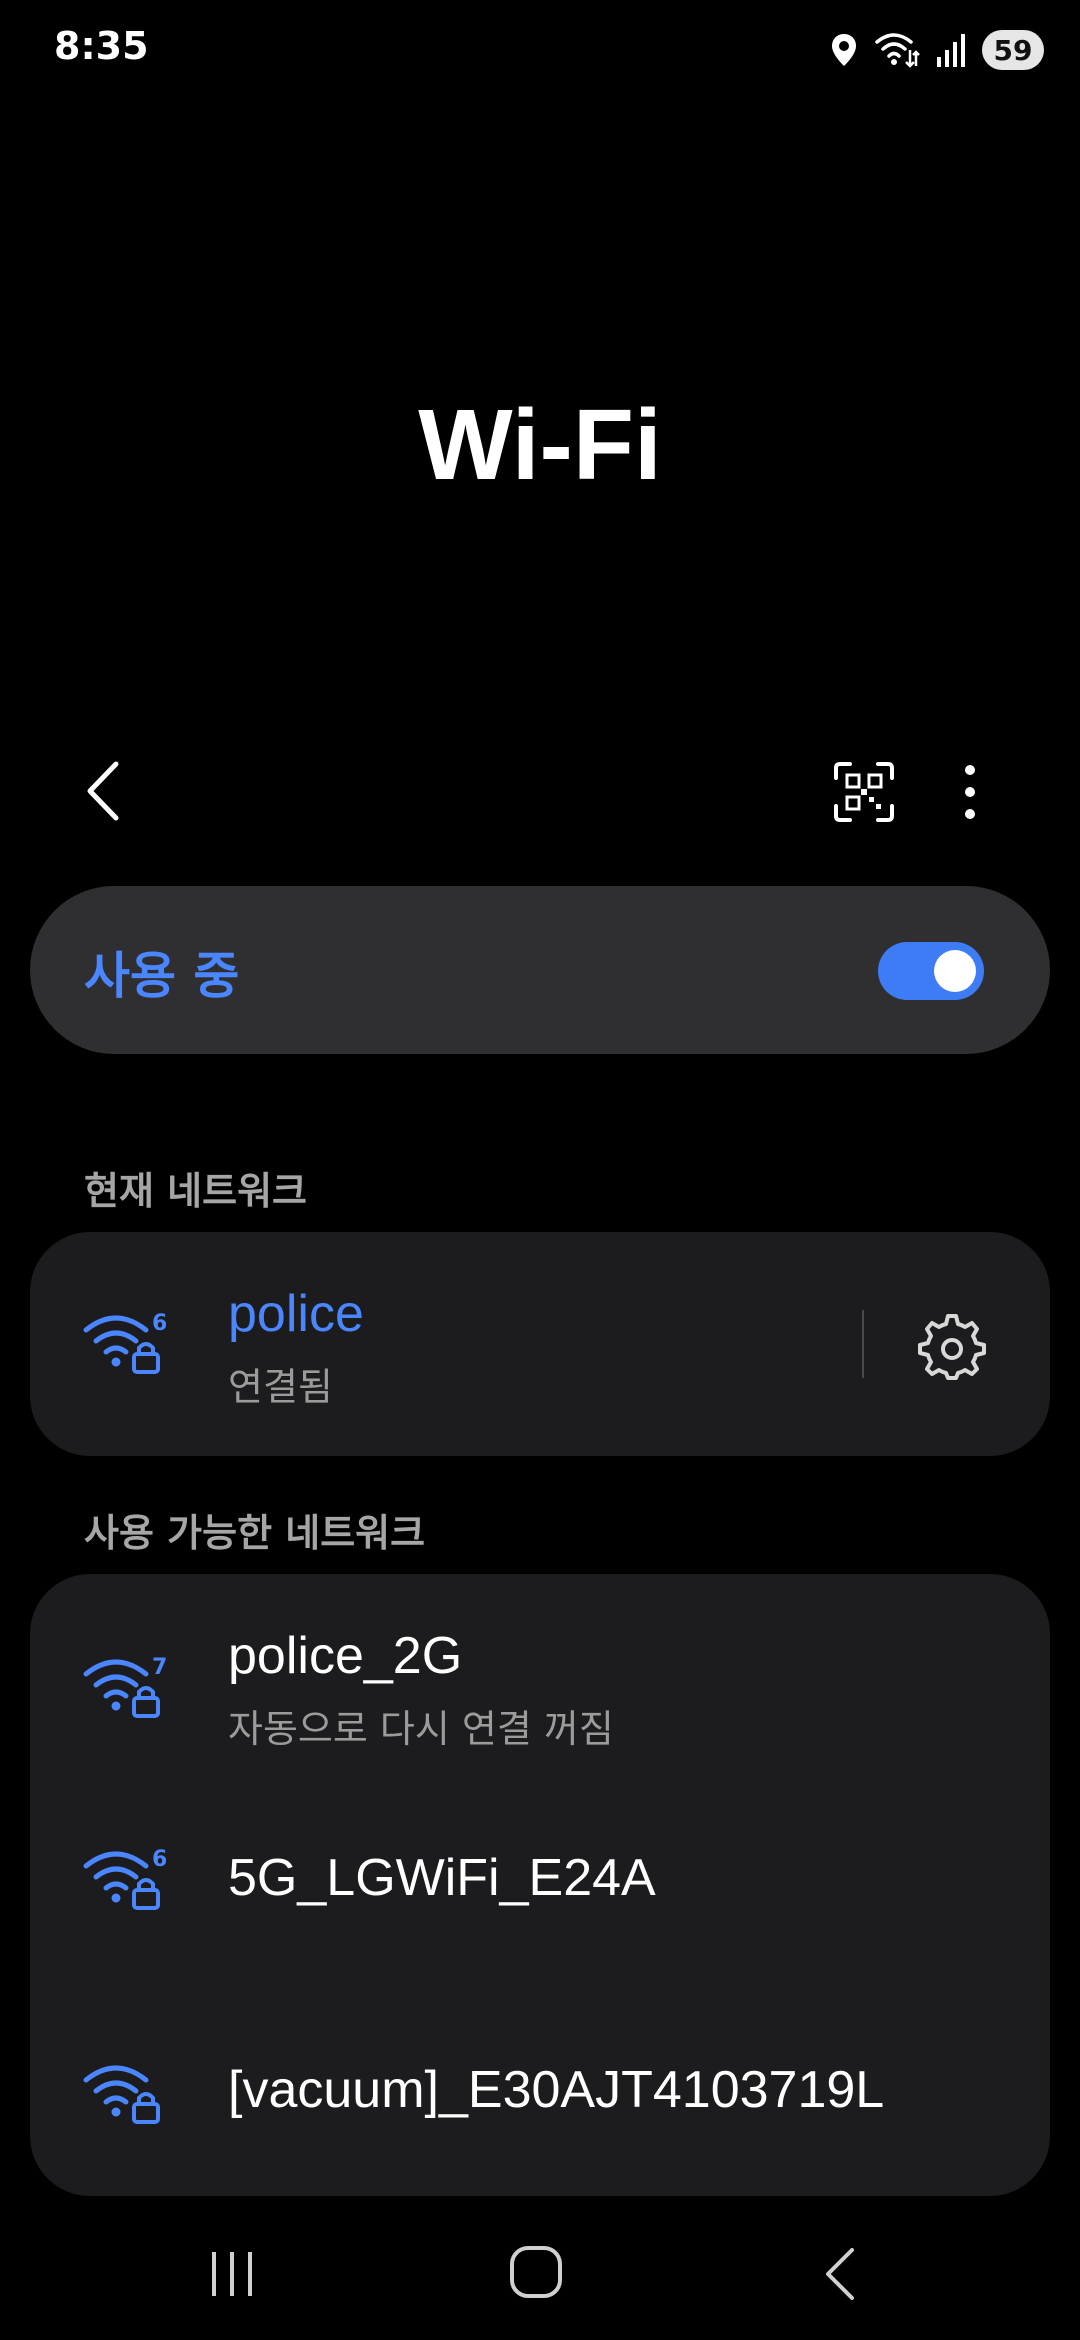  Describe the element at coordinates (280, 1387) in the screenshot. I see `network-status: 연결됨` at that location.